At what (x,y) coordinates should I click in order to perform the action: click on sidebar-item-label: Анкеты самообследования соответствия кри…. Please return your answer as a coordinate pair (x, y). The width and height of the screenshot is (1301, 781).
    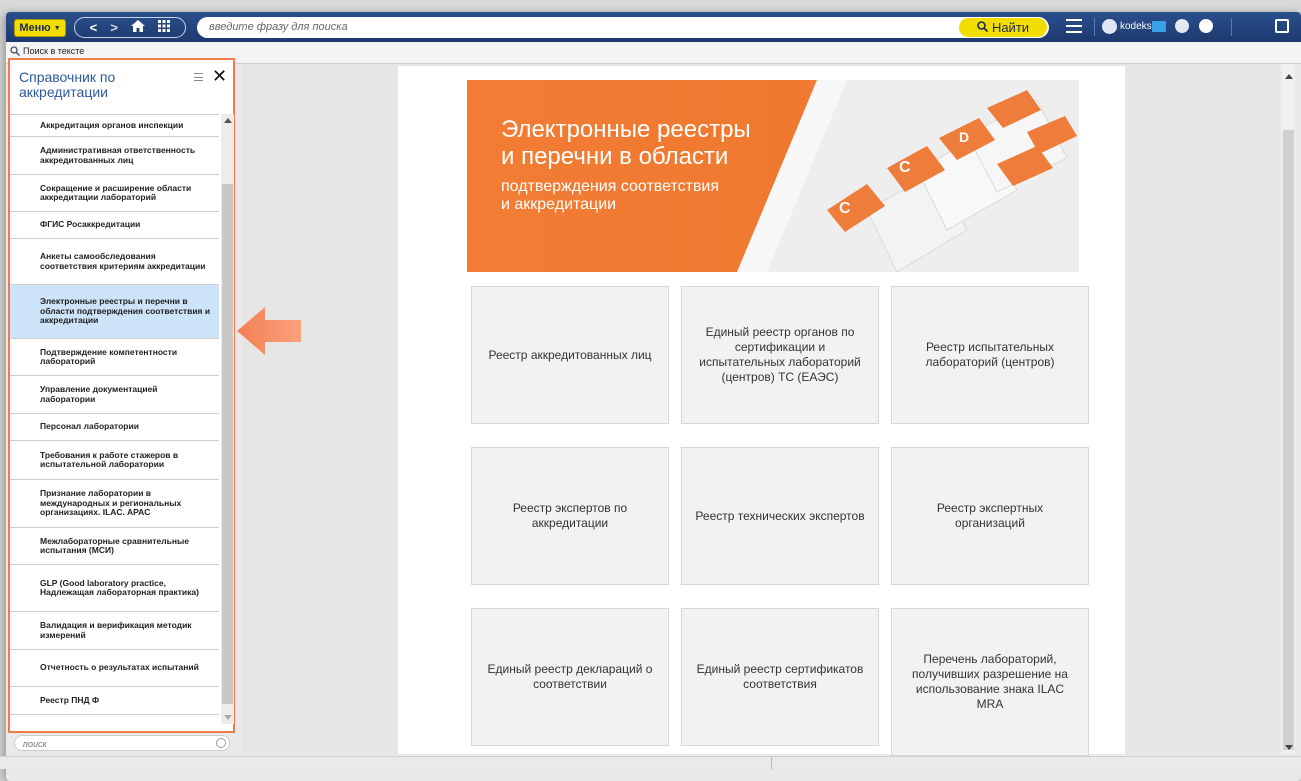
    Looking at the image, I should click on (123, 261).